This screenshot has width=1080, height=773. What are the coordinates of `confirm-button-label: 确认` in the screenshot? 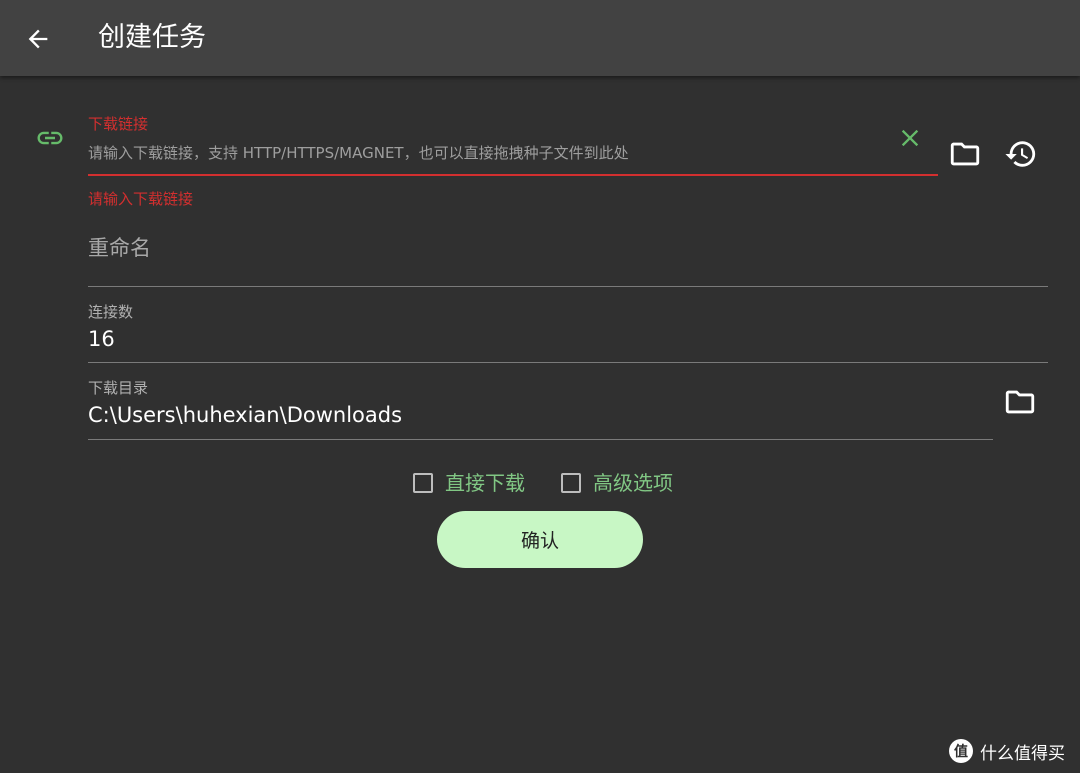 It's located at (539, 541).